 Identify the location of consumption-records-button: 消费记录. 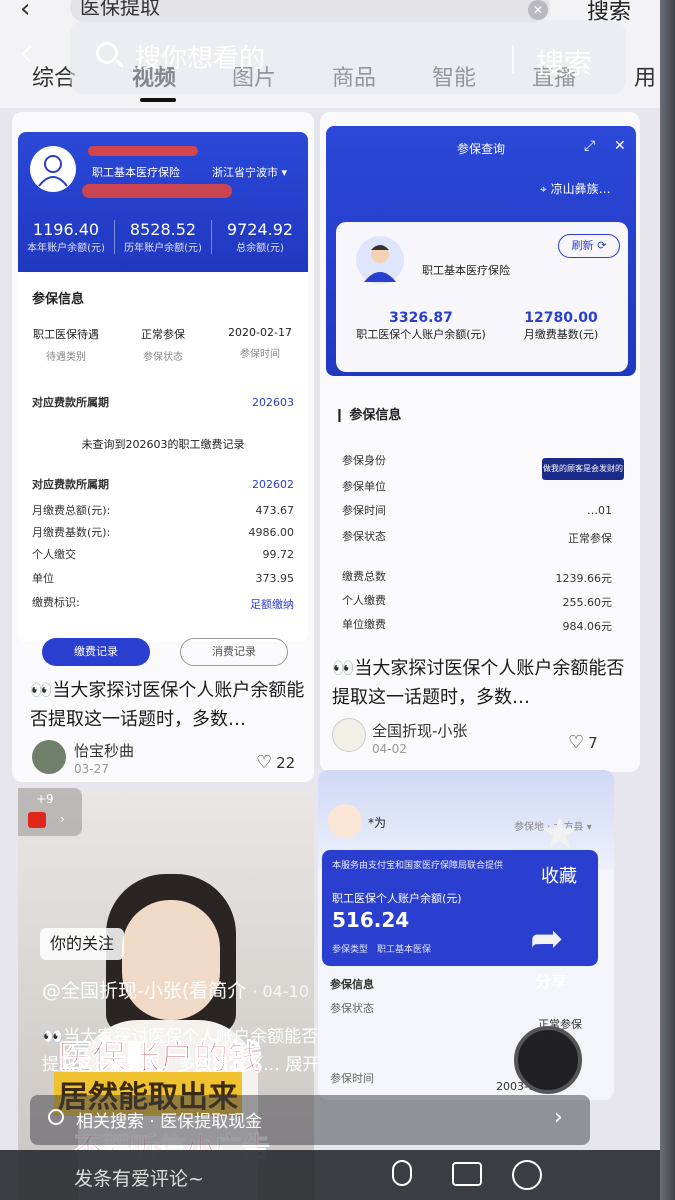
(234, 652).